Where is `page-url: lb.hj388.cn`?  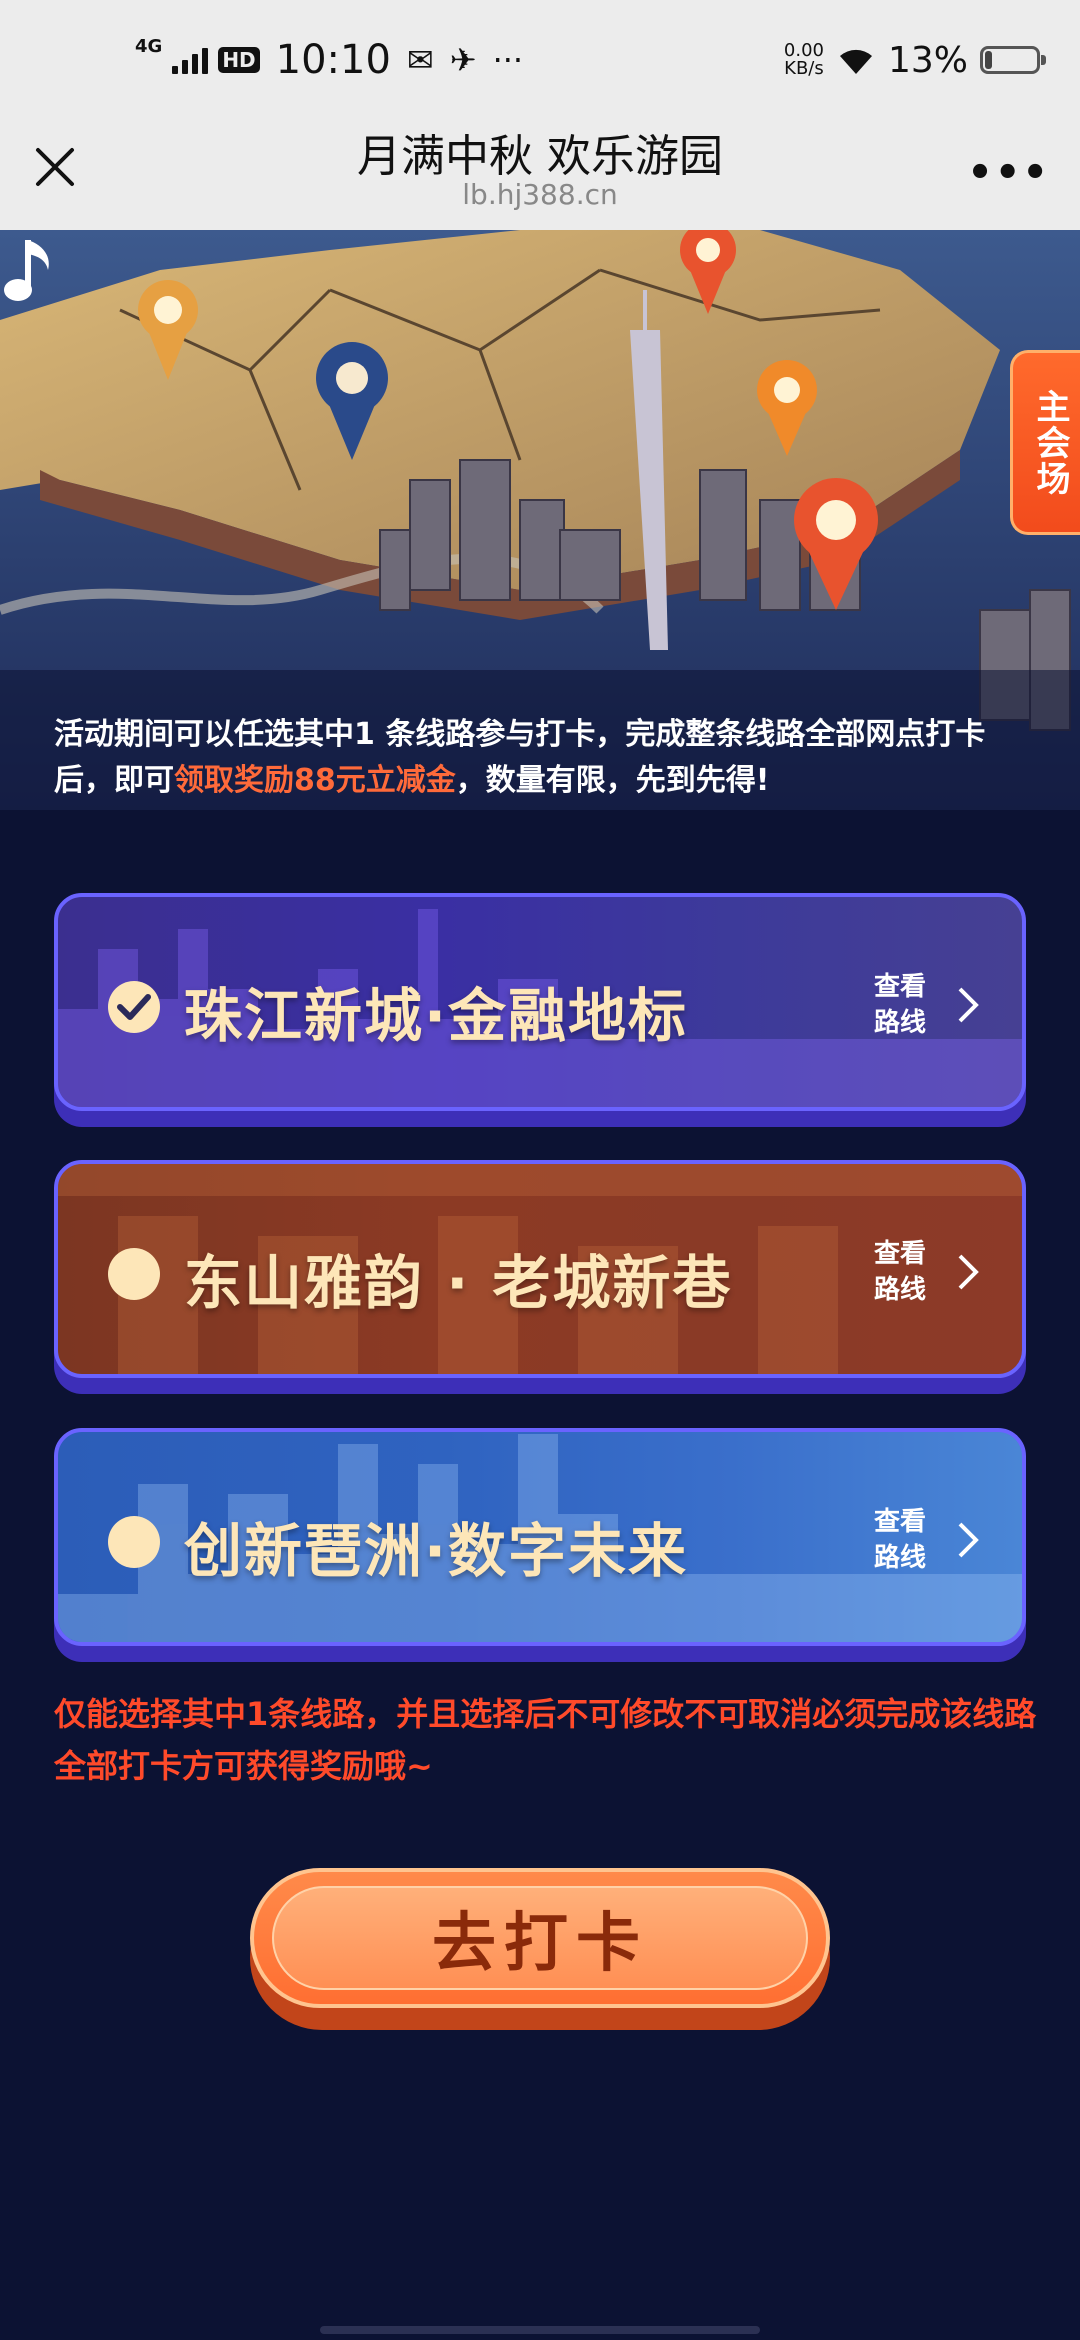
page-url: lb.hj388.cn is located at coordinates (540, 194).